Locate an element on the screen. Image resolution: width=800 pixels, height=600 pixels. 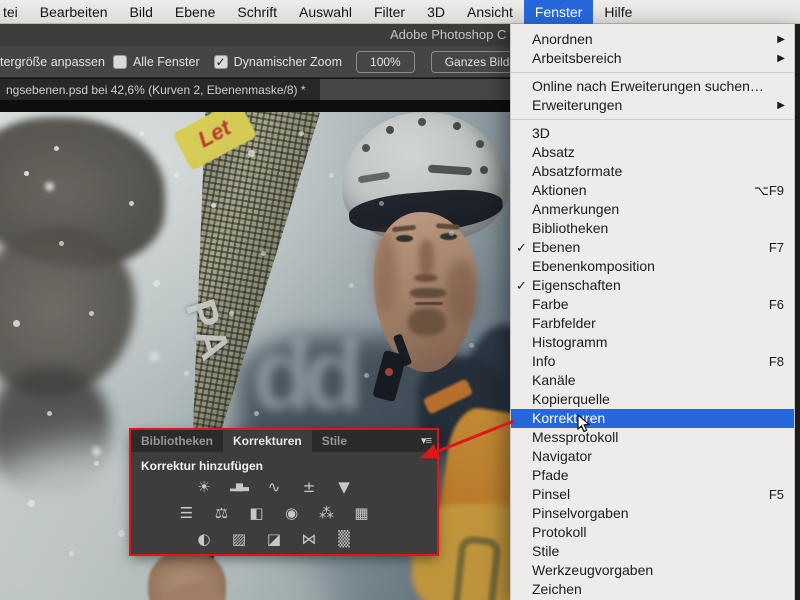
menubar-item-bearbeiten: Bearbeiten is located at coordinates (74, 12).